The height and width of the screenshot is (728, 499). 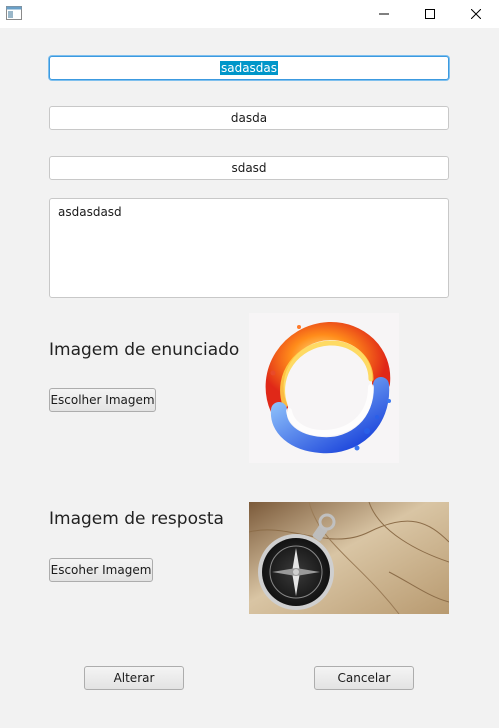 I want to click on fire-water-ring-image, so click(x=324, y=388).